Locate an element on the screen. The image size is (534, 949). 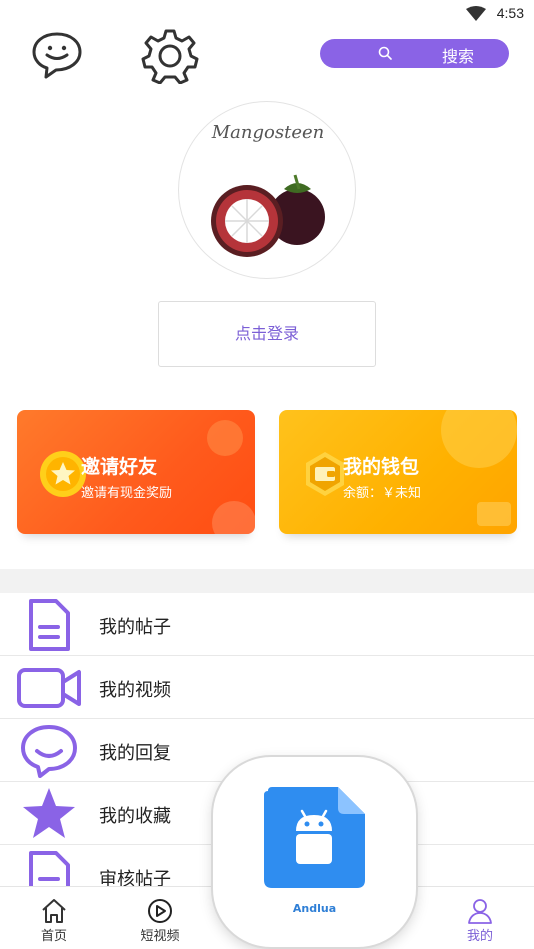
avatar-logo-text: Mangosteen is located at coordinates (268, 132).